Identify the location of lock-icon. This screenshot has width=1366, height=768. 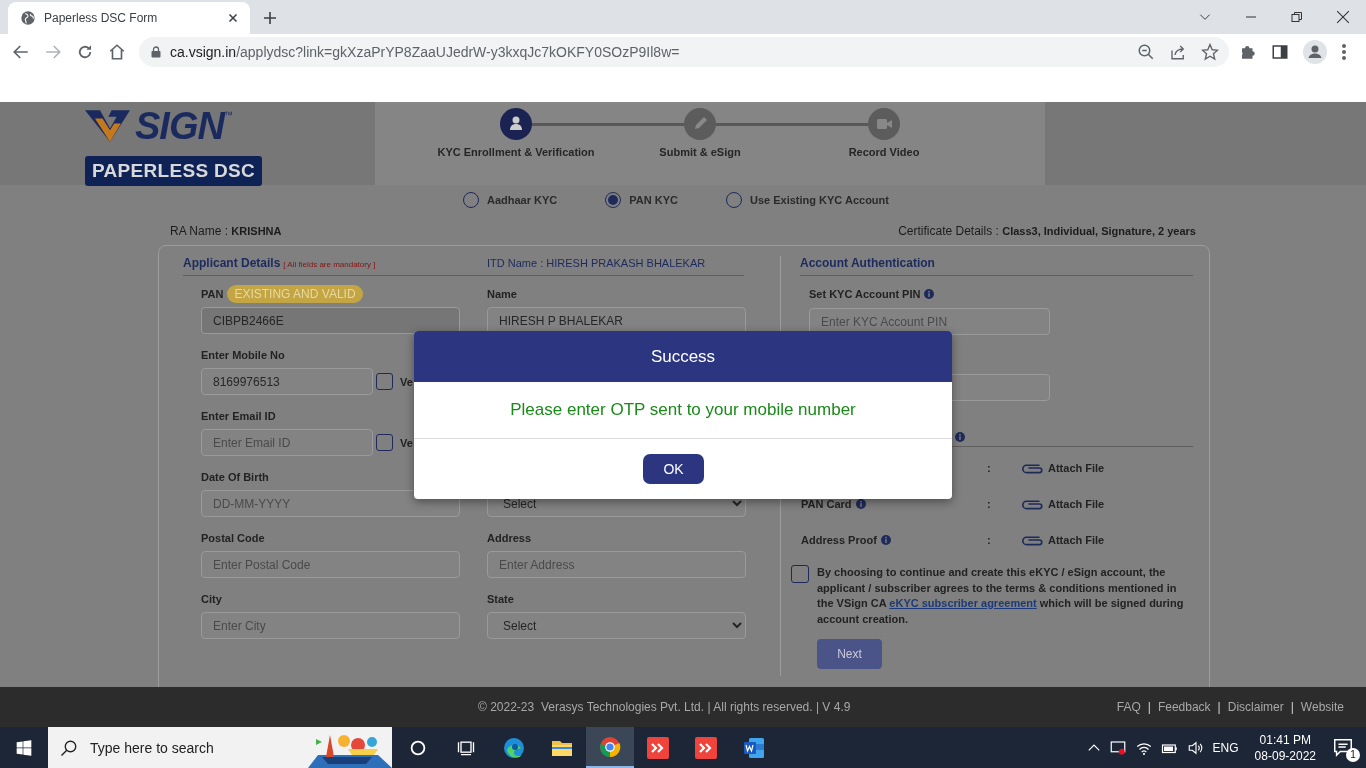
(156, 52).